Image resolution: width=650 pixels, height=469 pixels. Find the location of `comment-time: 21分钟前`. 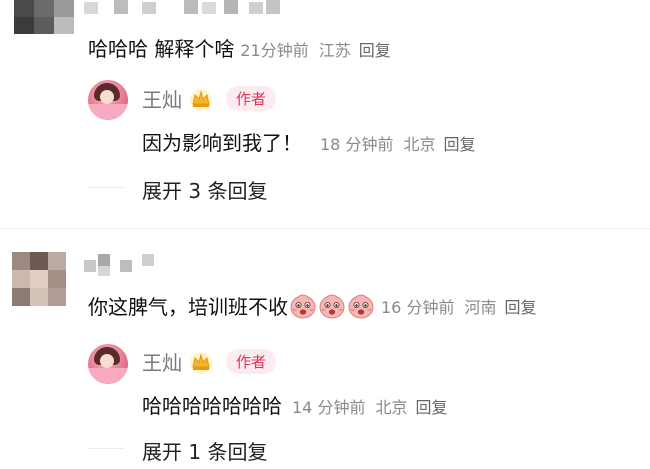

comment-time: 21分钟前 is located at coordinates (274, 50).